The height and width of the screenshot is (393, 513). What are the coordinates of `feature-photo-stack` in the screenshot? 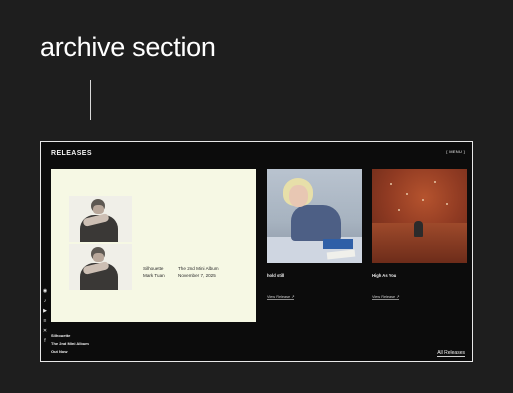 It's located at (100, 243).